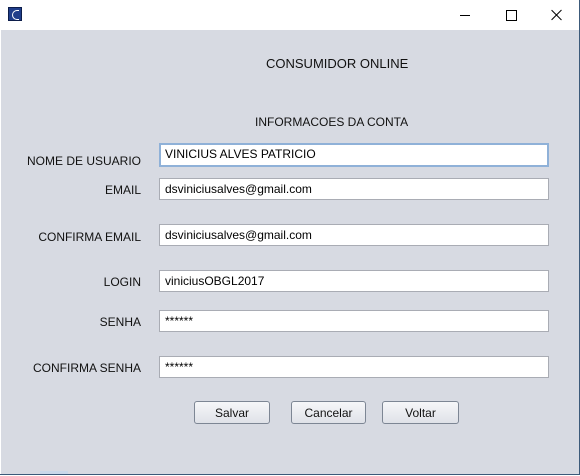 The image size is (580, 476). I want to click on taskbar-edge, so click(54, 472).